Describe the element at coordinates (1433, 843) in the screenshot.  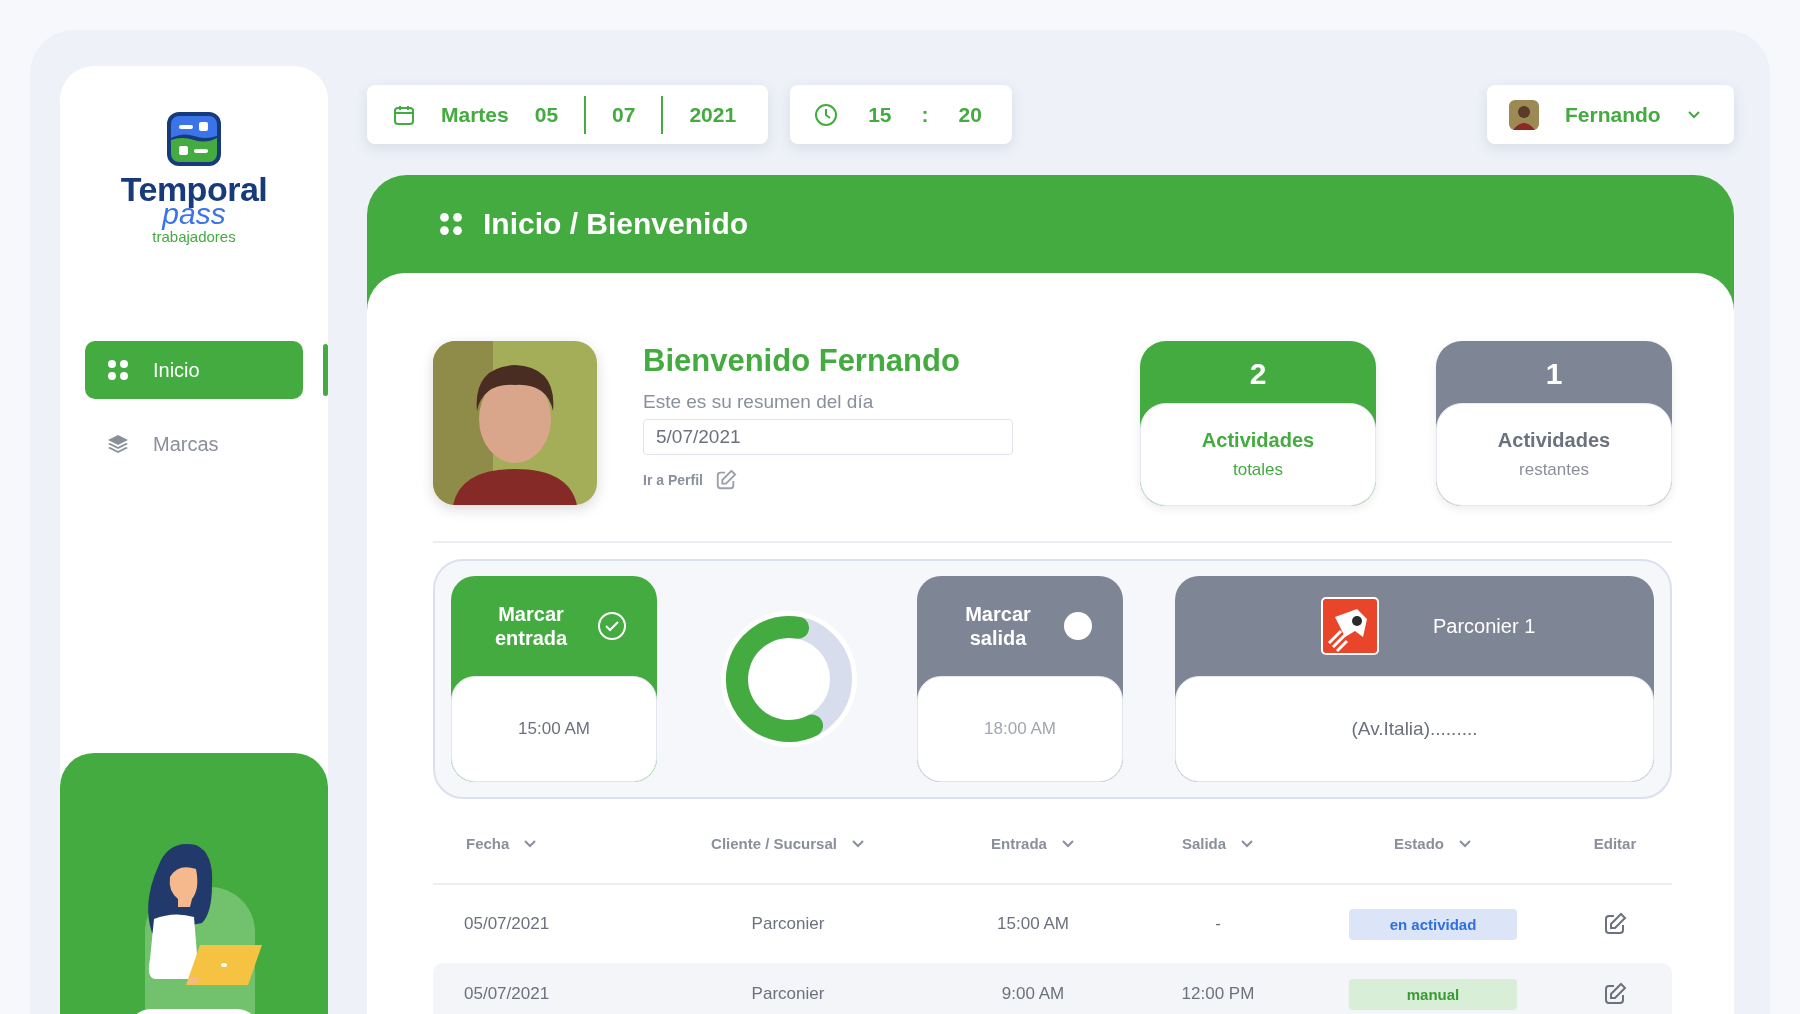
I see `column-heading: Estado` at that location.